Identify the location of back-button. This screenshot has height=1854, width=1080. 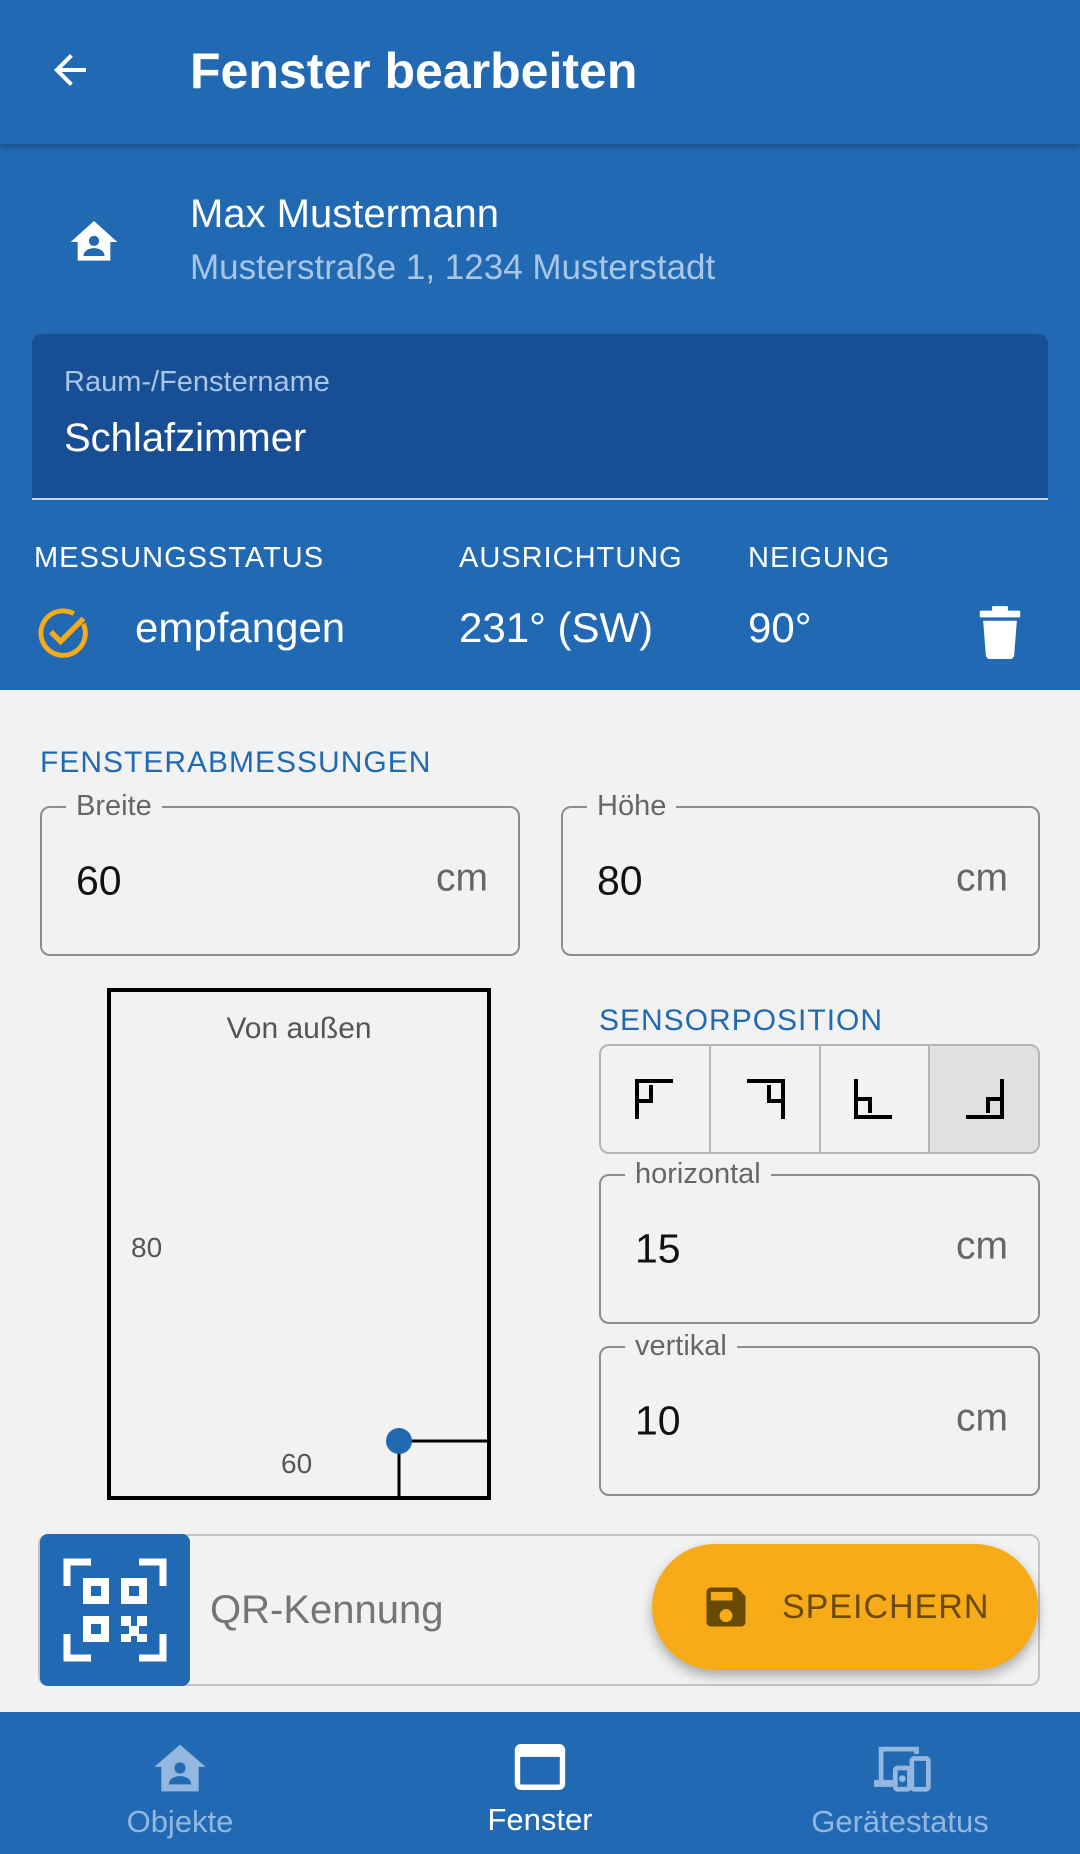
(70, 70).